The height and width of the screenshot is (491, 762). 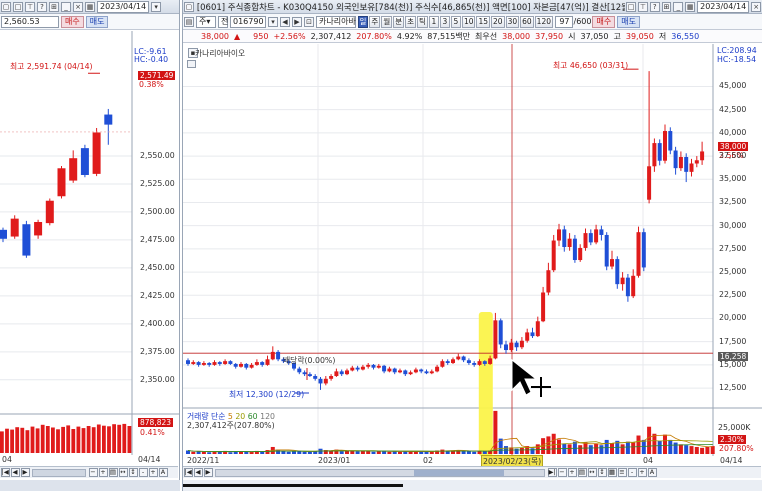 I want to click on scroll-track, so click(x=59, y=472).